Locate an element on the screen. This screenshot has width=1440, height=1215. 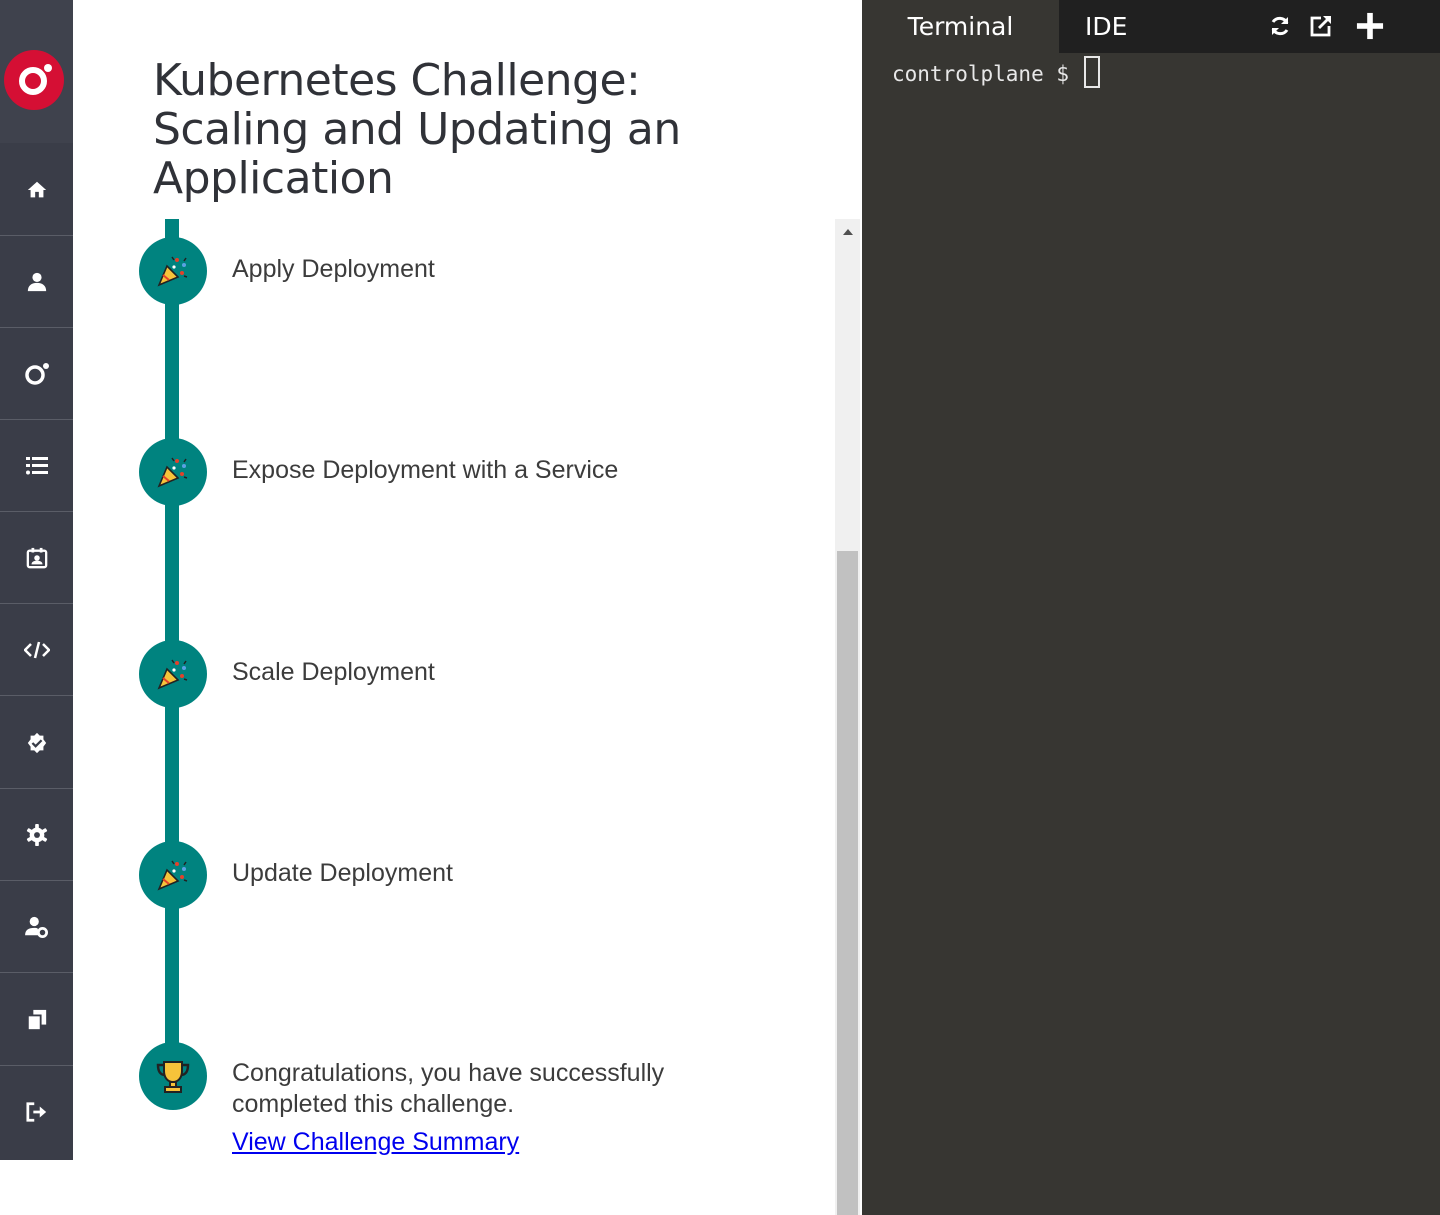
refresh-icon is located at coordinates (1280, 26).